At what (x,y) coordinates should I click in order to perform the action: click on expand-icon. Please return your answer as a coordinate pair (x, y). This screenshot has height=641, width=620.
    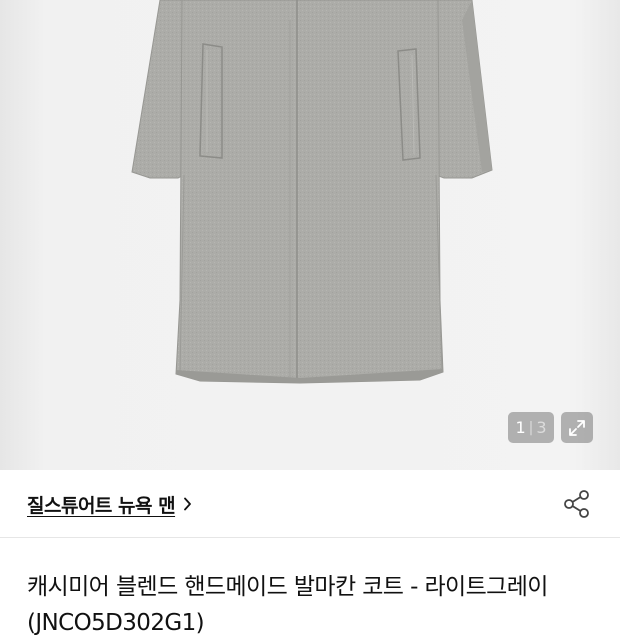
    Looking at the image, I should click on (577, 427).